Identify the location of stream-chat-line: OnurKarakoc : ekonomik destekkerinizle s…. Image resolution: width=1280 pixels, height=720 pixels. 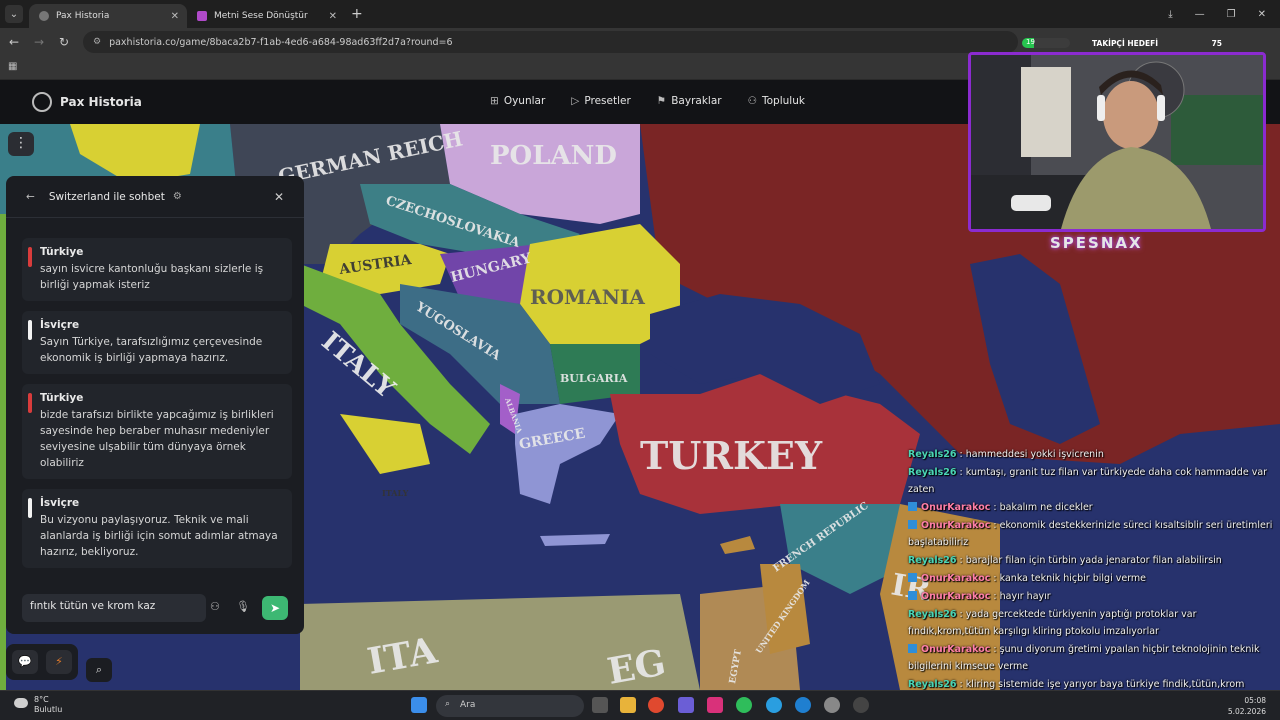
(1090, 534).